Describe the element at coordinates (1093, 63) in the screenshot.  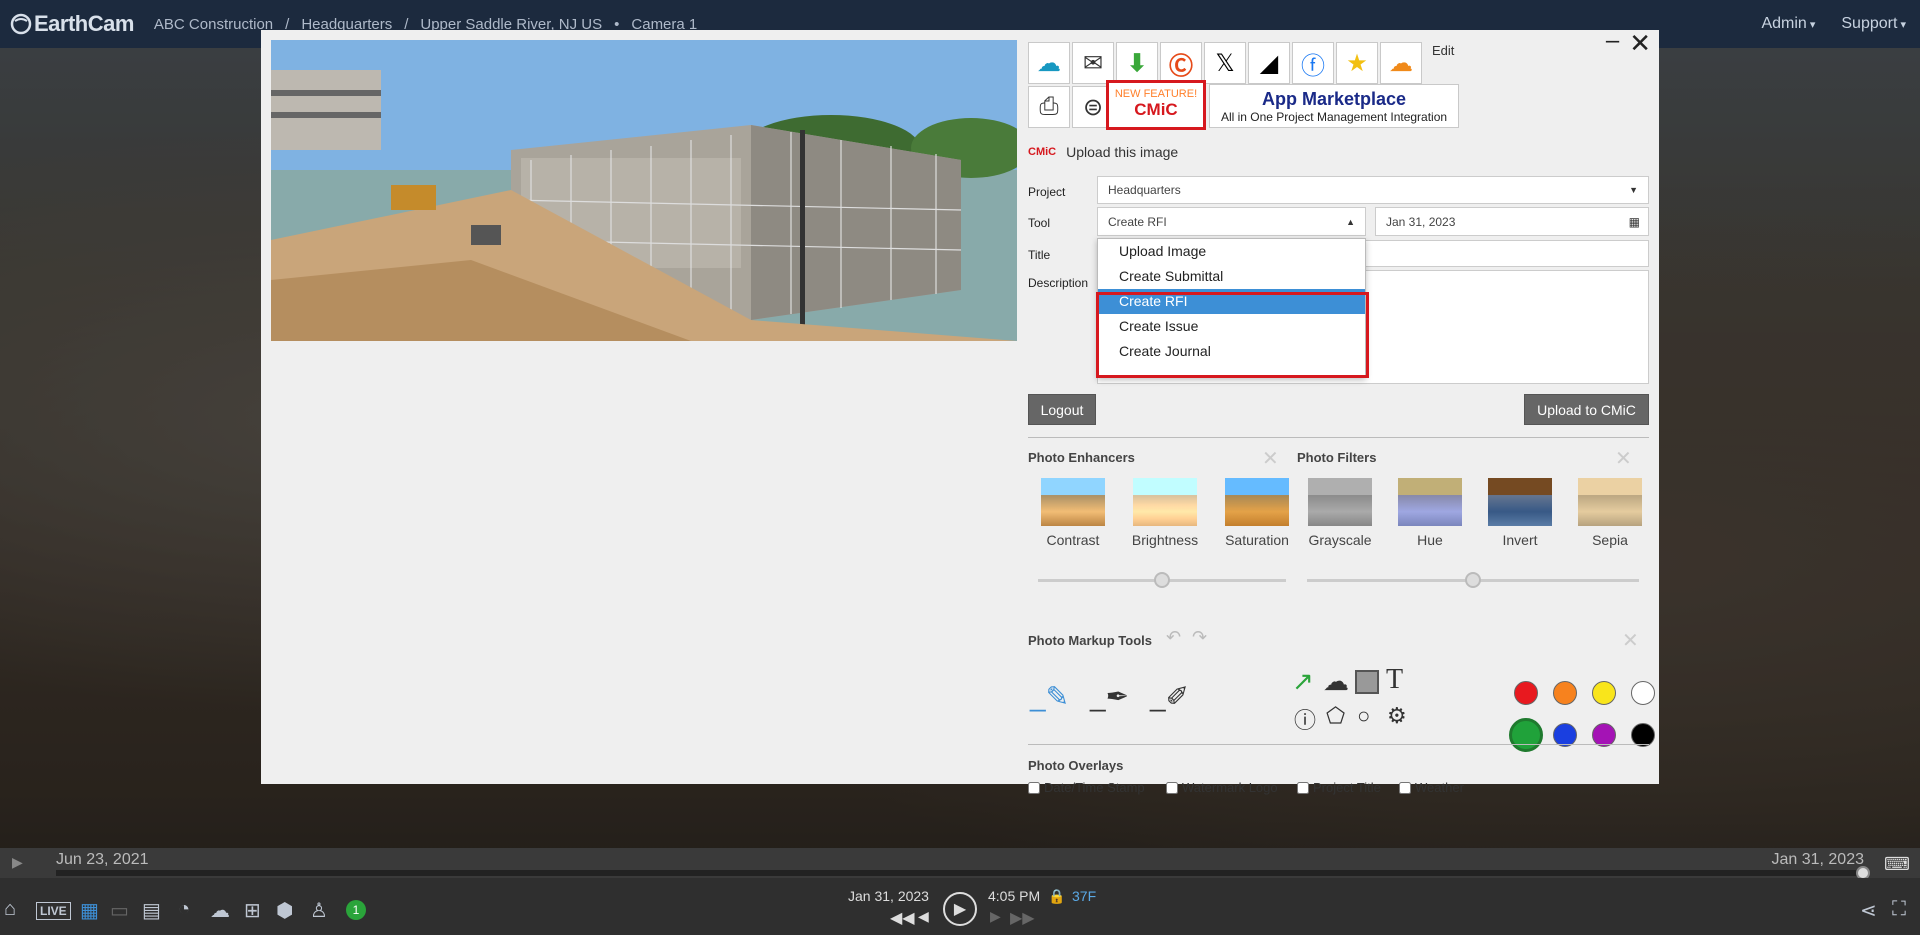
I see `email-icon: ✉` at that location.